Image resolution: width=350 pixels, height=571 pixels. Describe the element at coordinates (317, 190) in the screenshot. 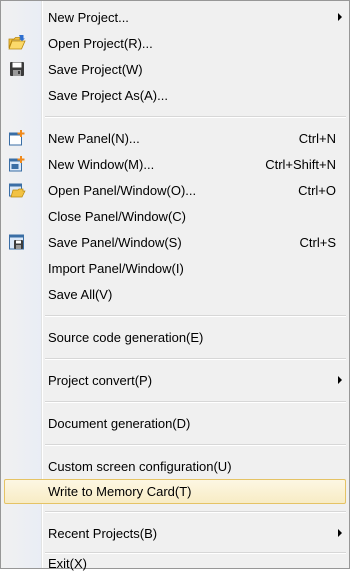

I see `menu-item-shortcut: Ctrl+O` at that location.